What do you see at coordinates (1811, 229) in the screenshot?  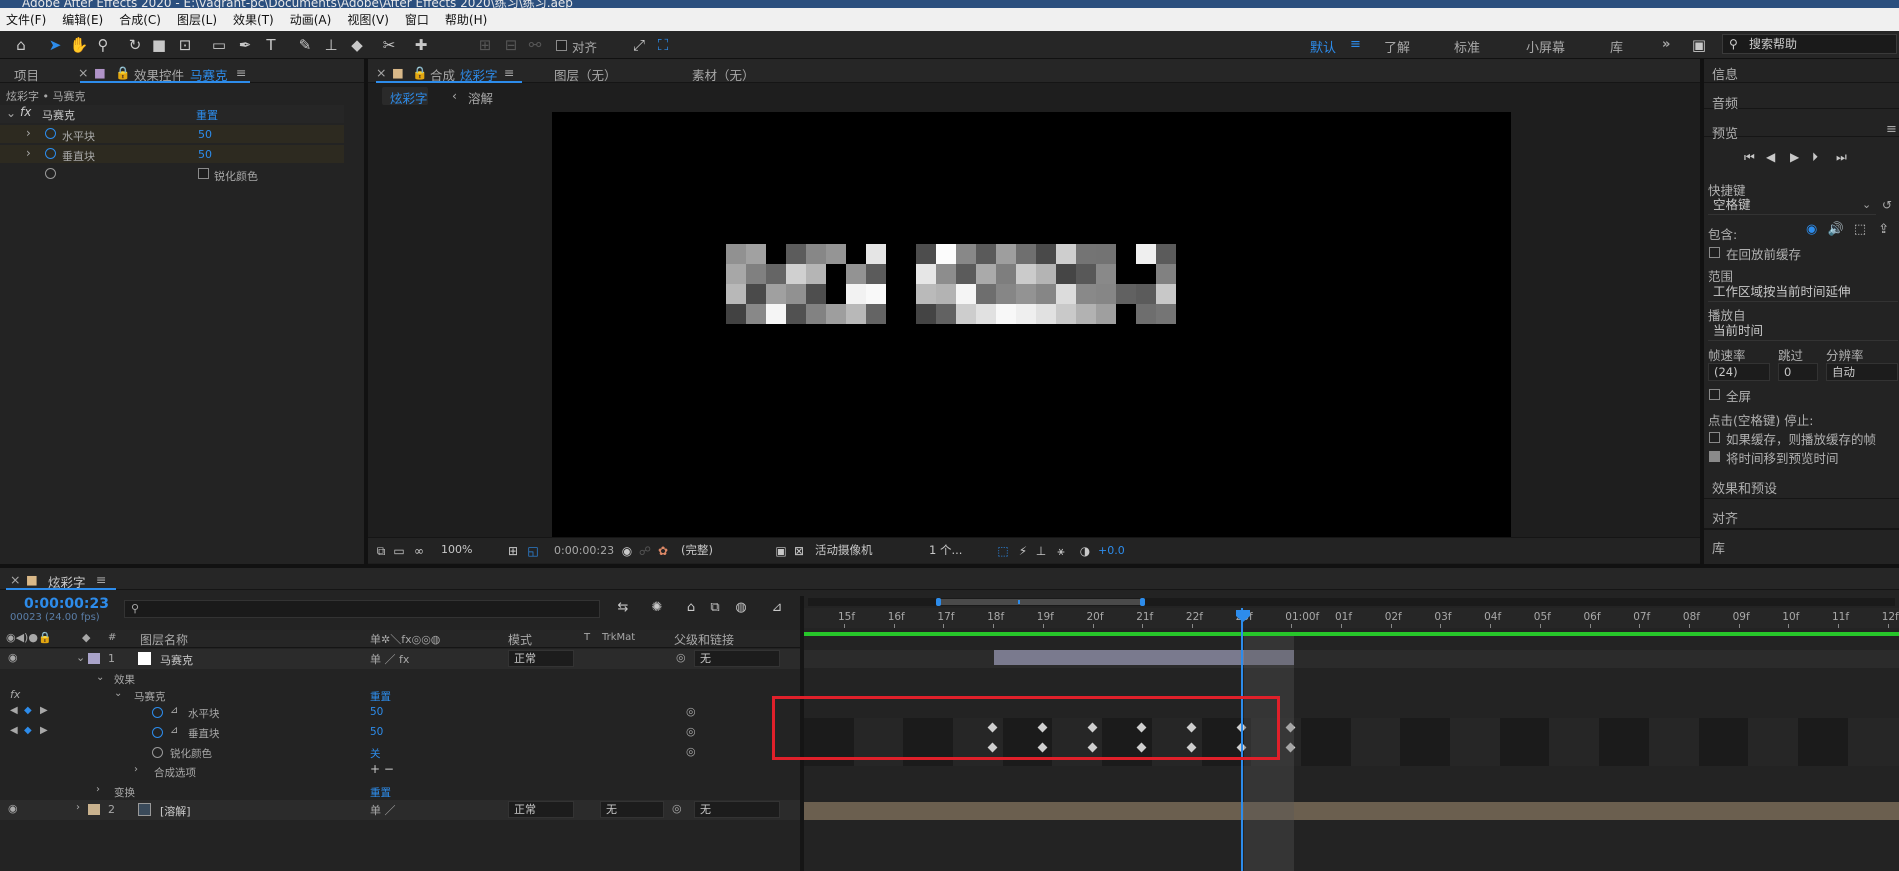 I see `video-eye-icon: ◉` at bounding box center [1811, 229].